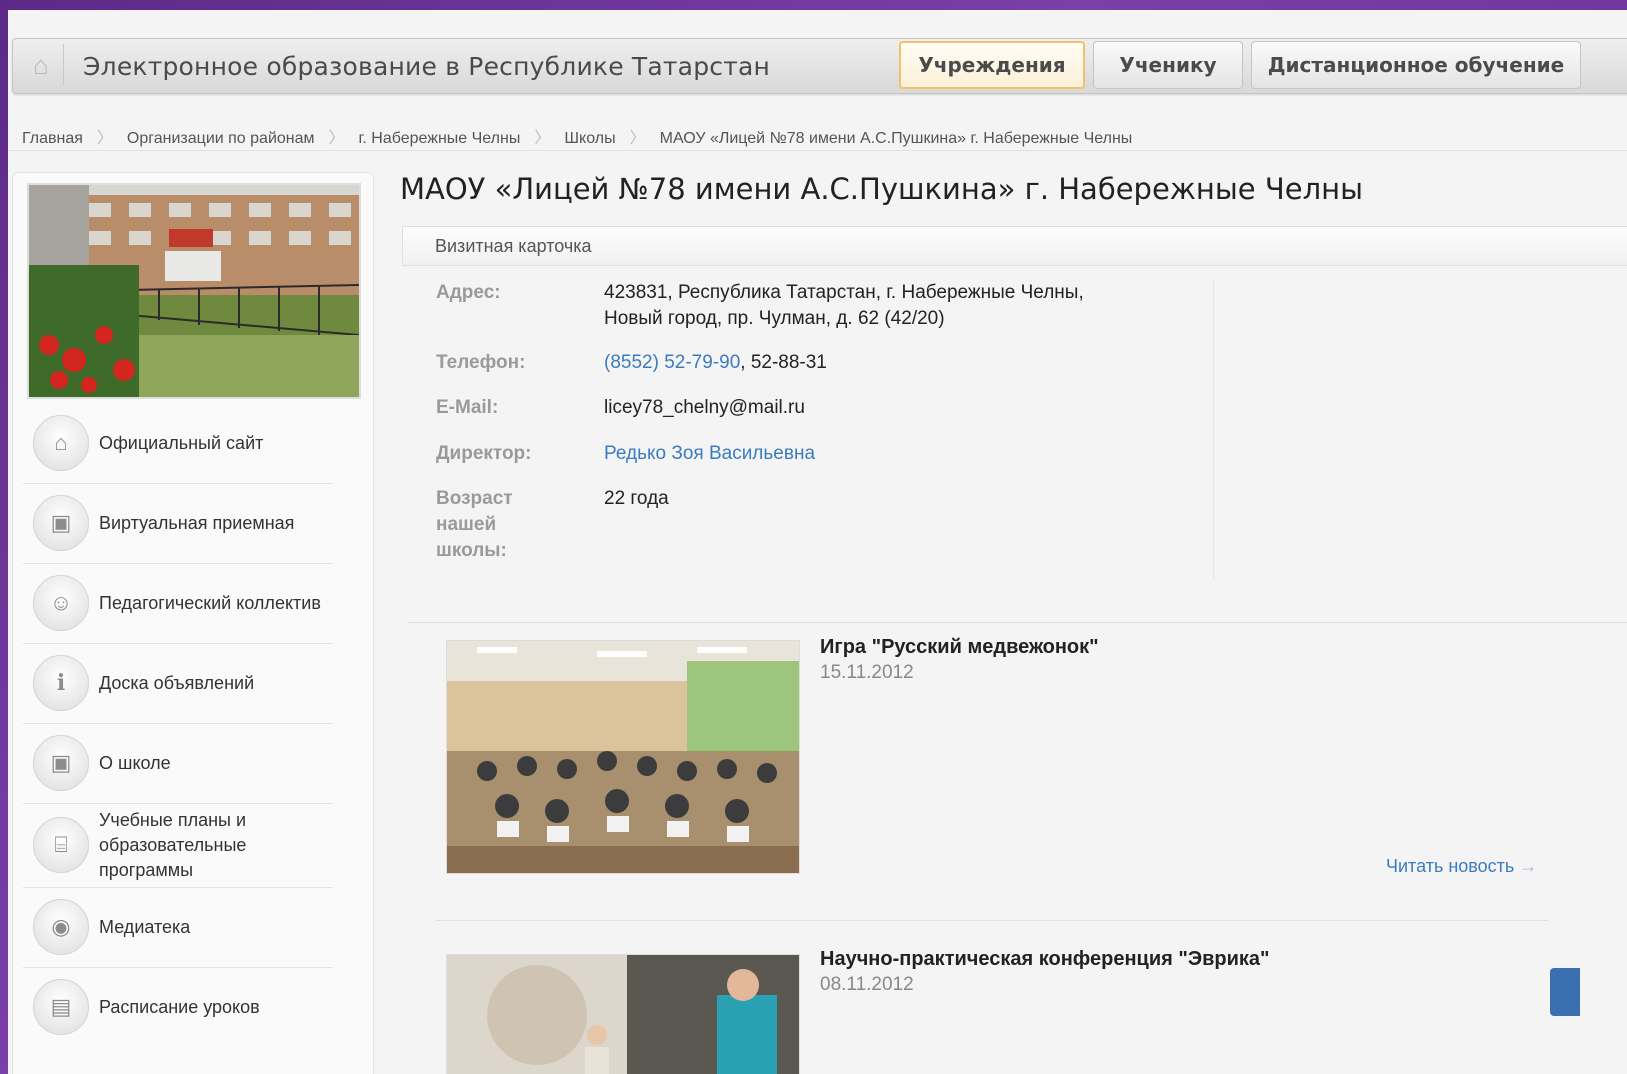  What do you see at coordinates (221, 138) in the screenshot?
I see `breadcrumb-item-districts: Организации по районам` at bounding box center [221, 138].